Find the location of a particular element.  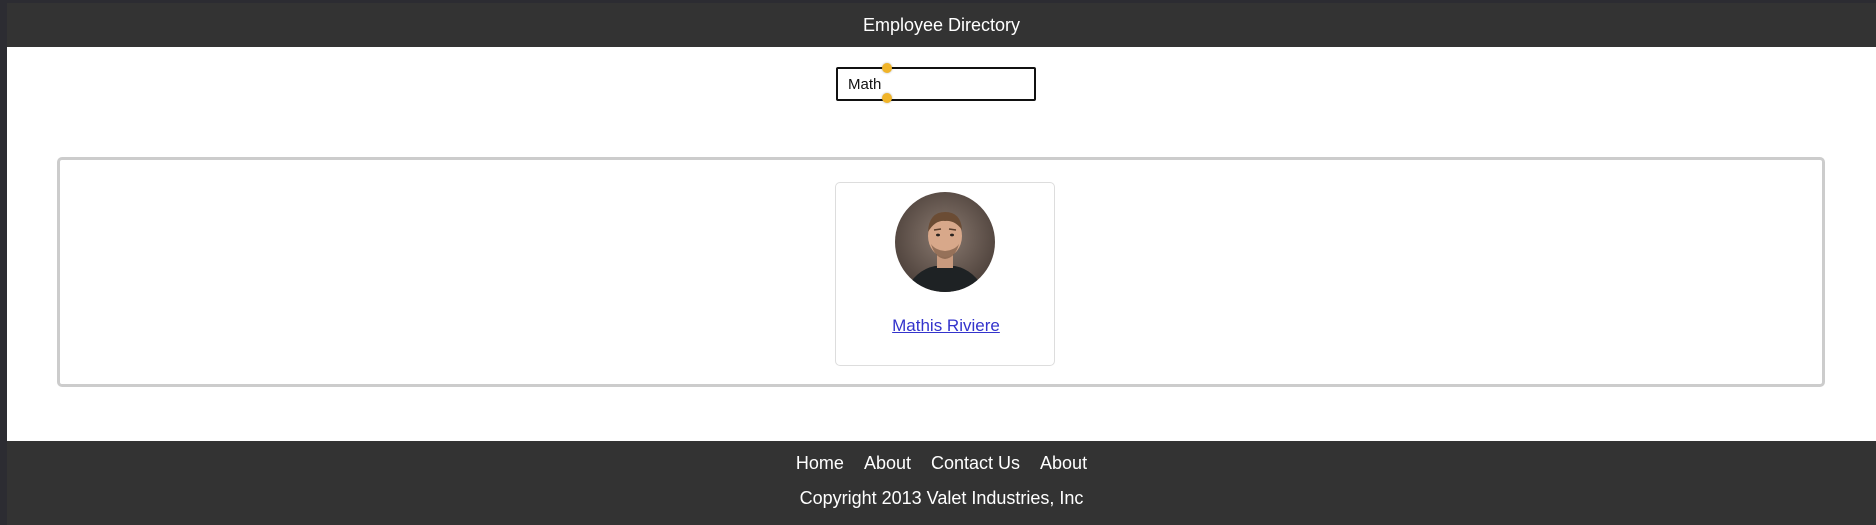

person-photo-icon is located at coordinates (945, 242).